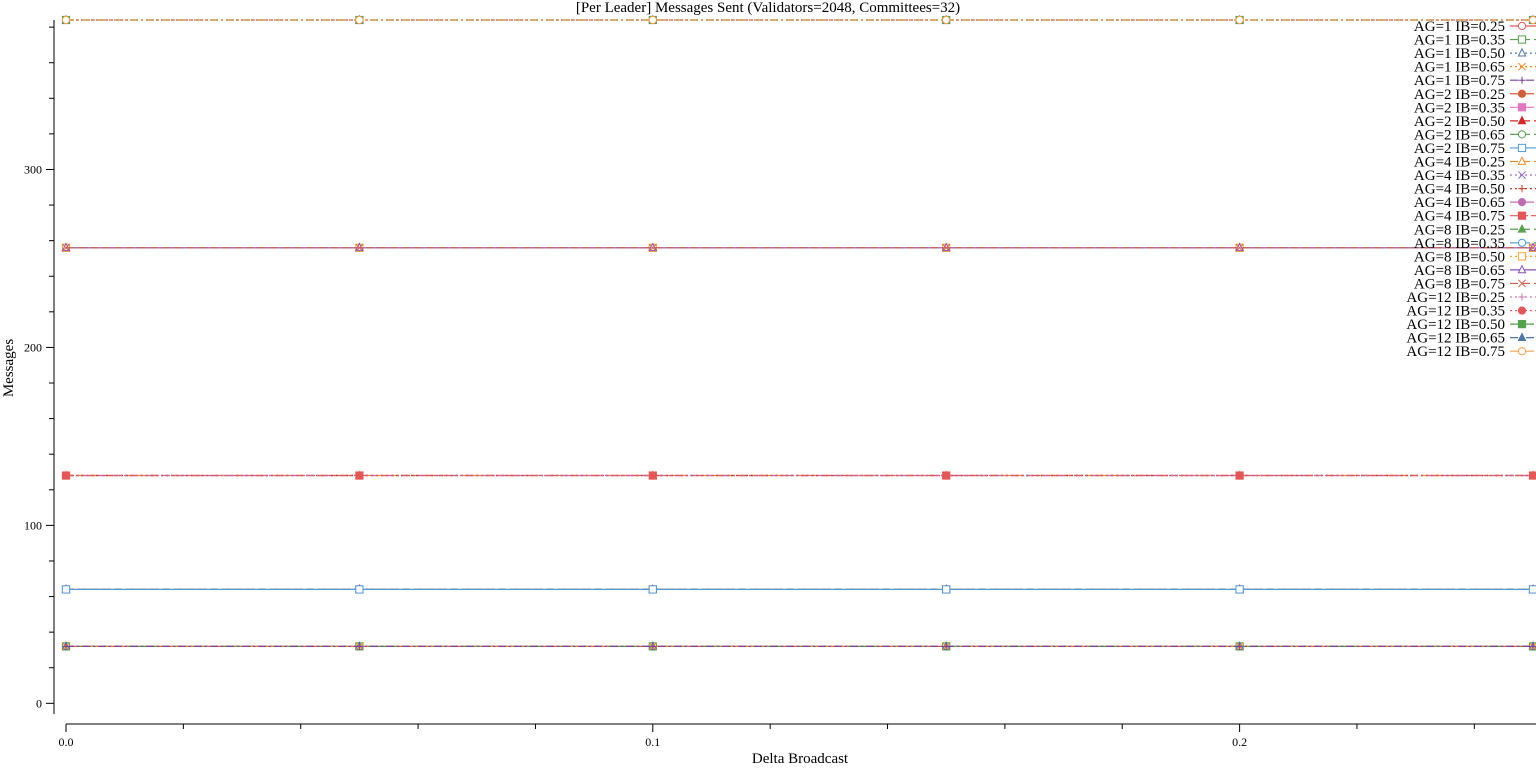 Image resolution: width=1536 pixels, height=768 pixels. I want to click on y-tick-label: 300, so click(33, 169).